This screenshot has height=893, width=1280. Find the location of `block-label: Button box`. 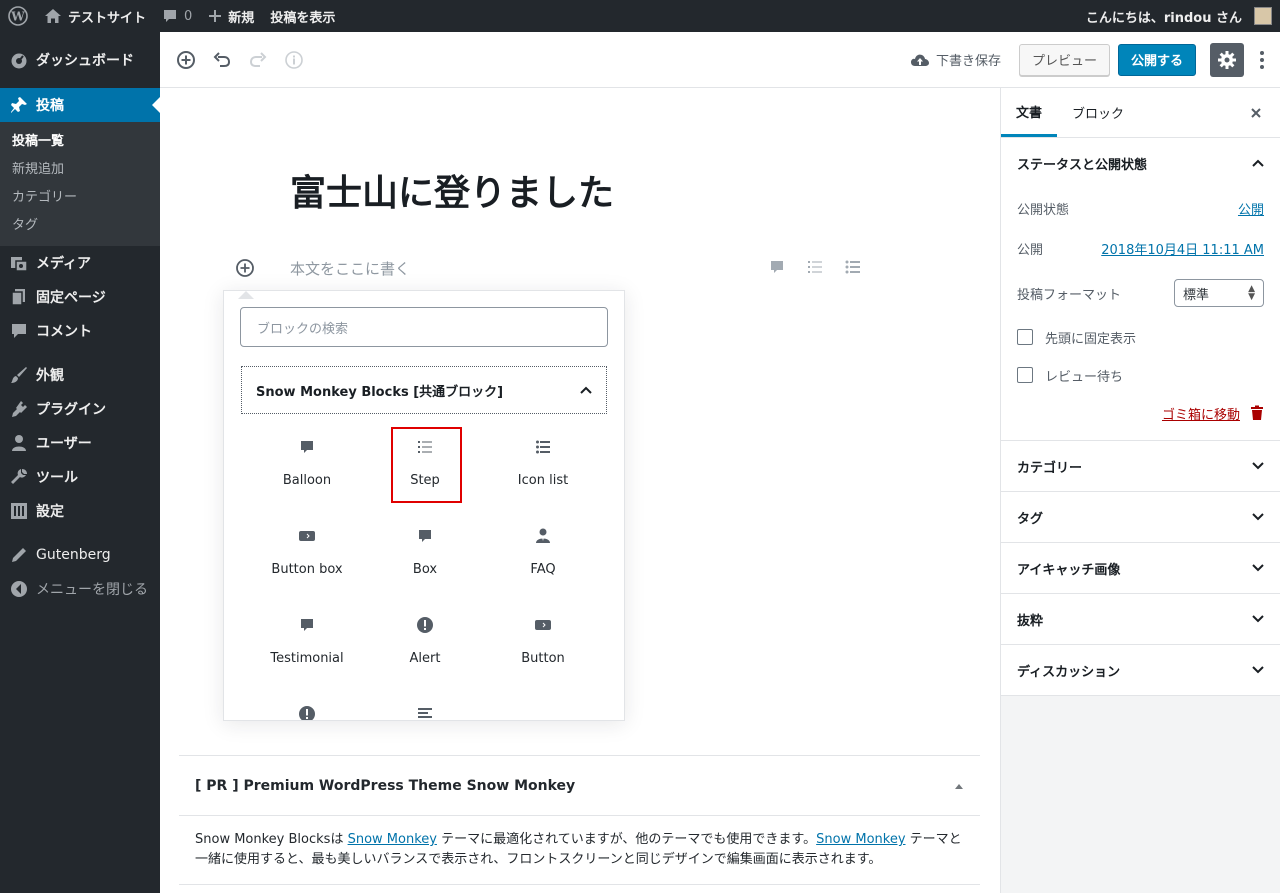

block-label: Button box is located at coordinates (307, 569).